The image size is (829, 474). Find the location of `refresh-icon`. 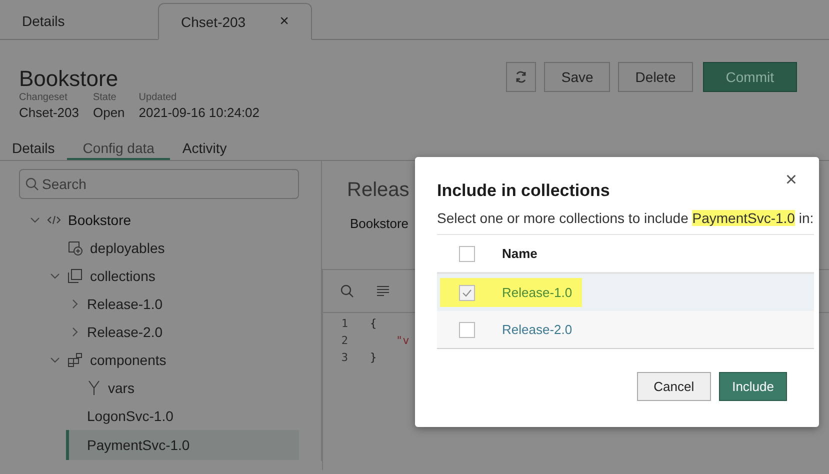

refresh-icon is located at coordinates (521, 77).